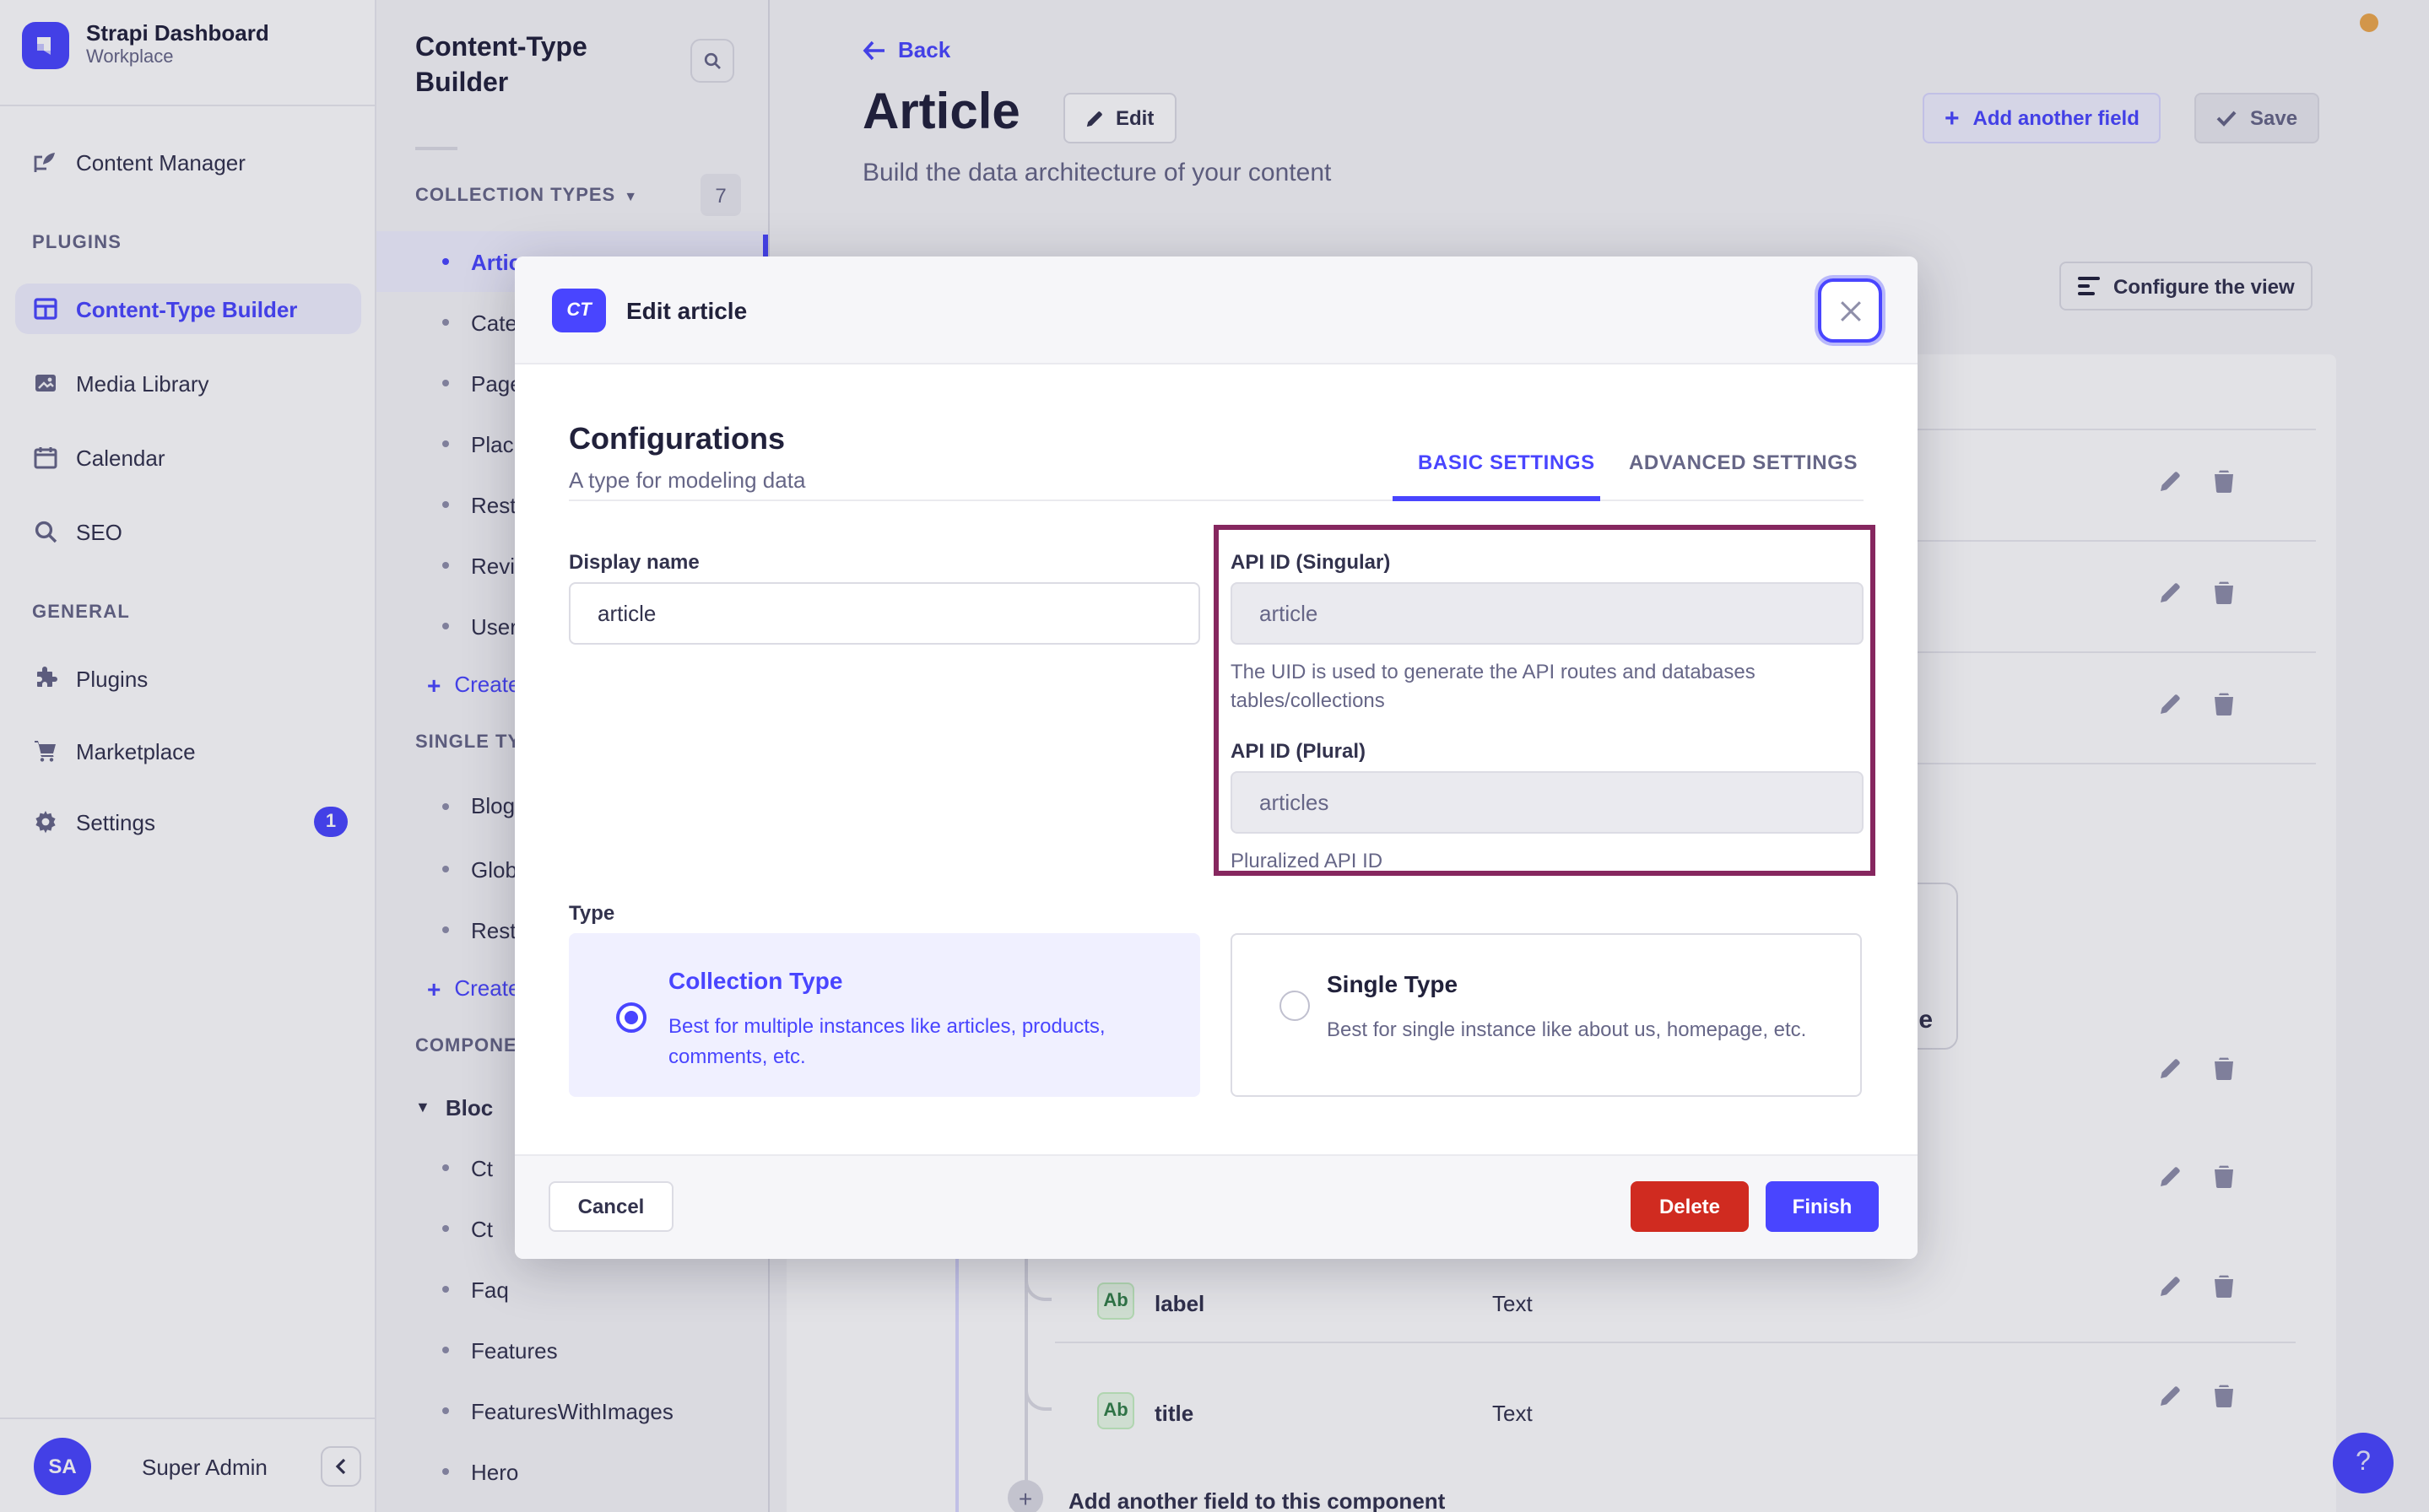 This screenshot has height=1512, width=2429. Describe the element at coordinates (1547, 802) in the screenshot. I see `api-id-plural-input: articles` at that location.